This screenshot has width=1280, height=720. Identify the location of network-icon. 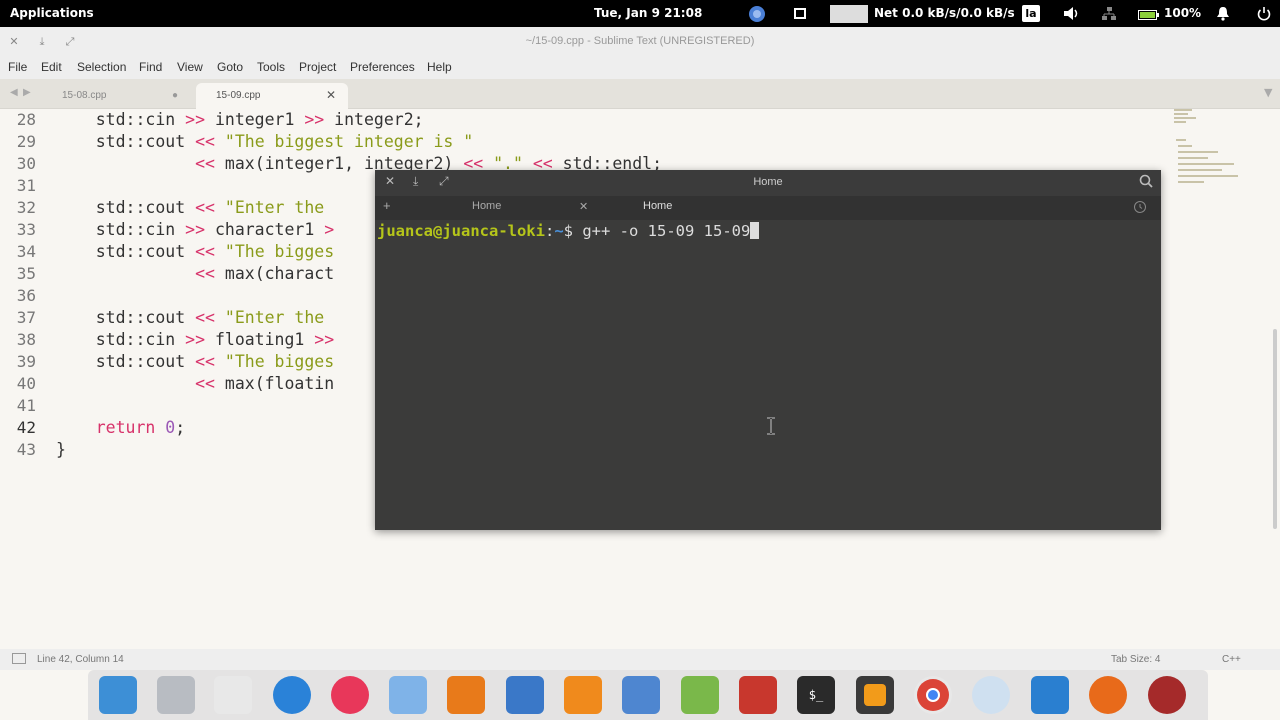
(1109, 13).